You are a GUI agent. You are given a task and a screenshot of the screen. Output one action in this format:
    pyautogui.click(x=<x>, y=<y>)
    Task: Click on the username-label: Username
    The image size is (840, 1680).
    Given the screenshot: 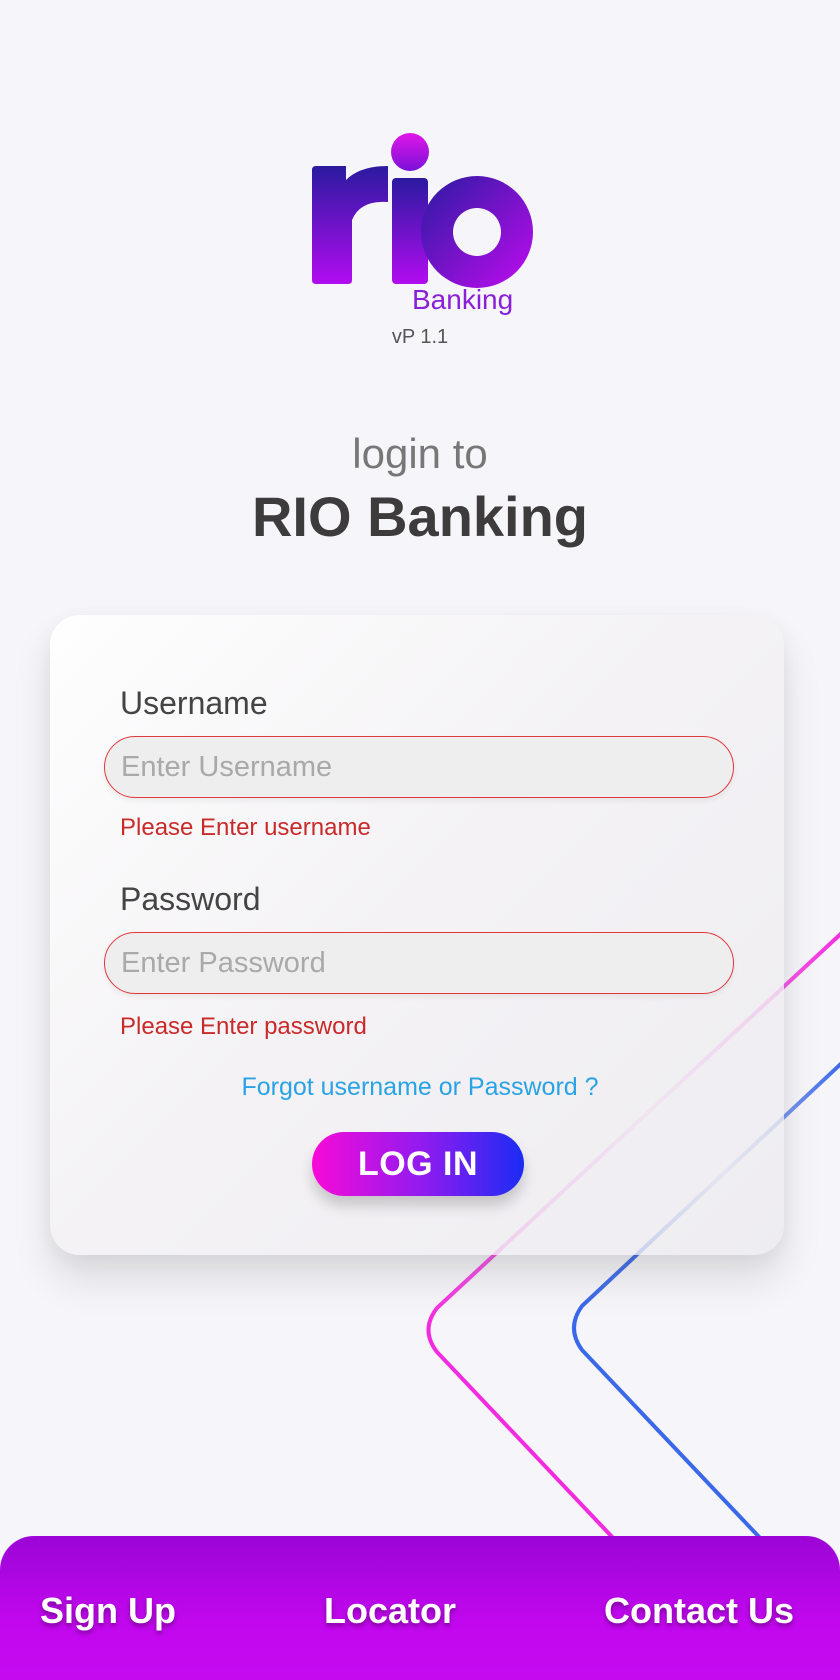 What is the action you would take?
    pyautogui.click(x=194, y=703)
    